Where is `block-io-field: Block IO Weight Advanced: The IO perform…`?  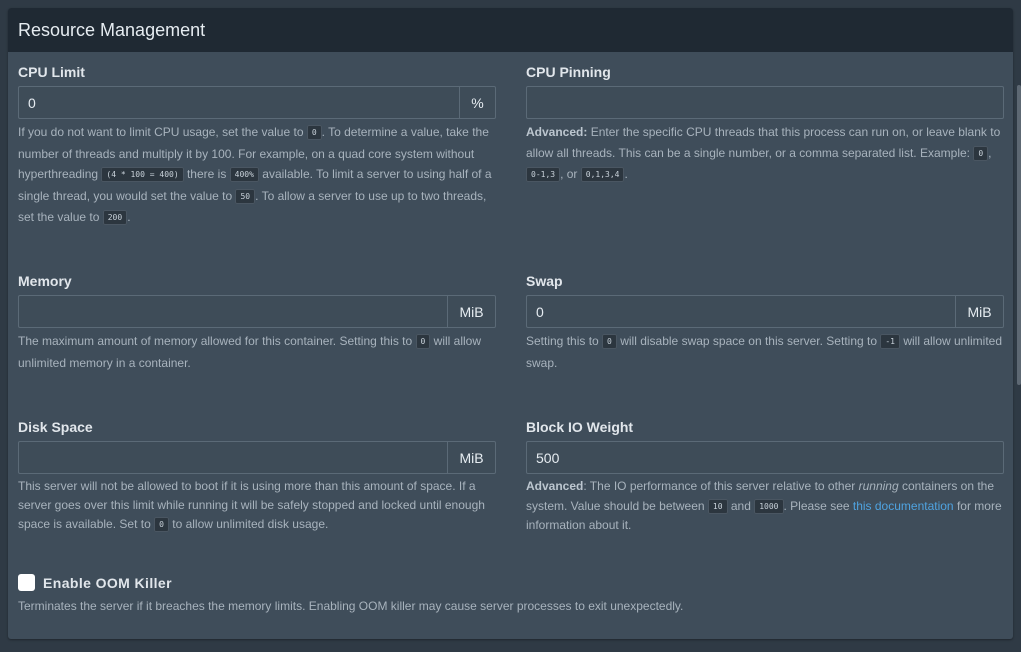 block-io-field: Block IO Weight Advanced: The IO perform… is located at coordinates (765, 477).